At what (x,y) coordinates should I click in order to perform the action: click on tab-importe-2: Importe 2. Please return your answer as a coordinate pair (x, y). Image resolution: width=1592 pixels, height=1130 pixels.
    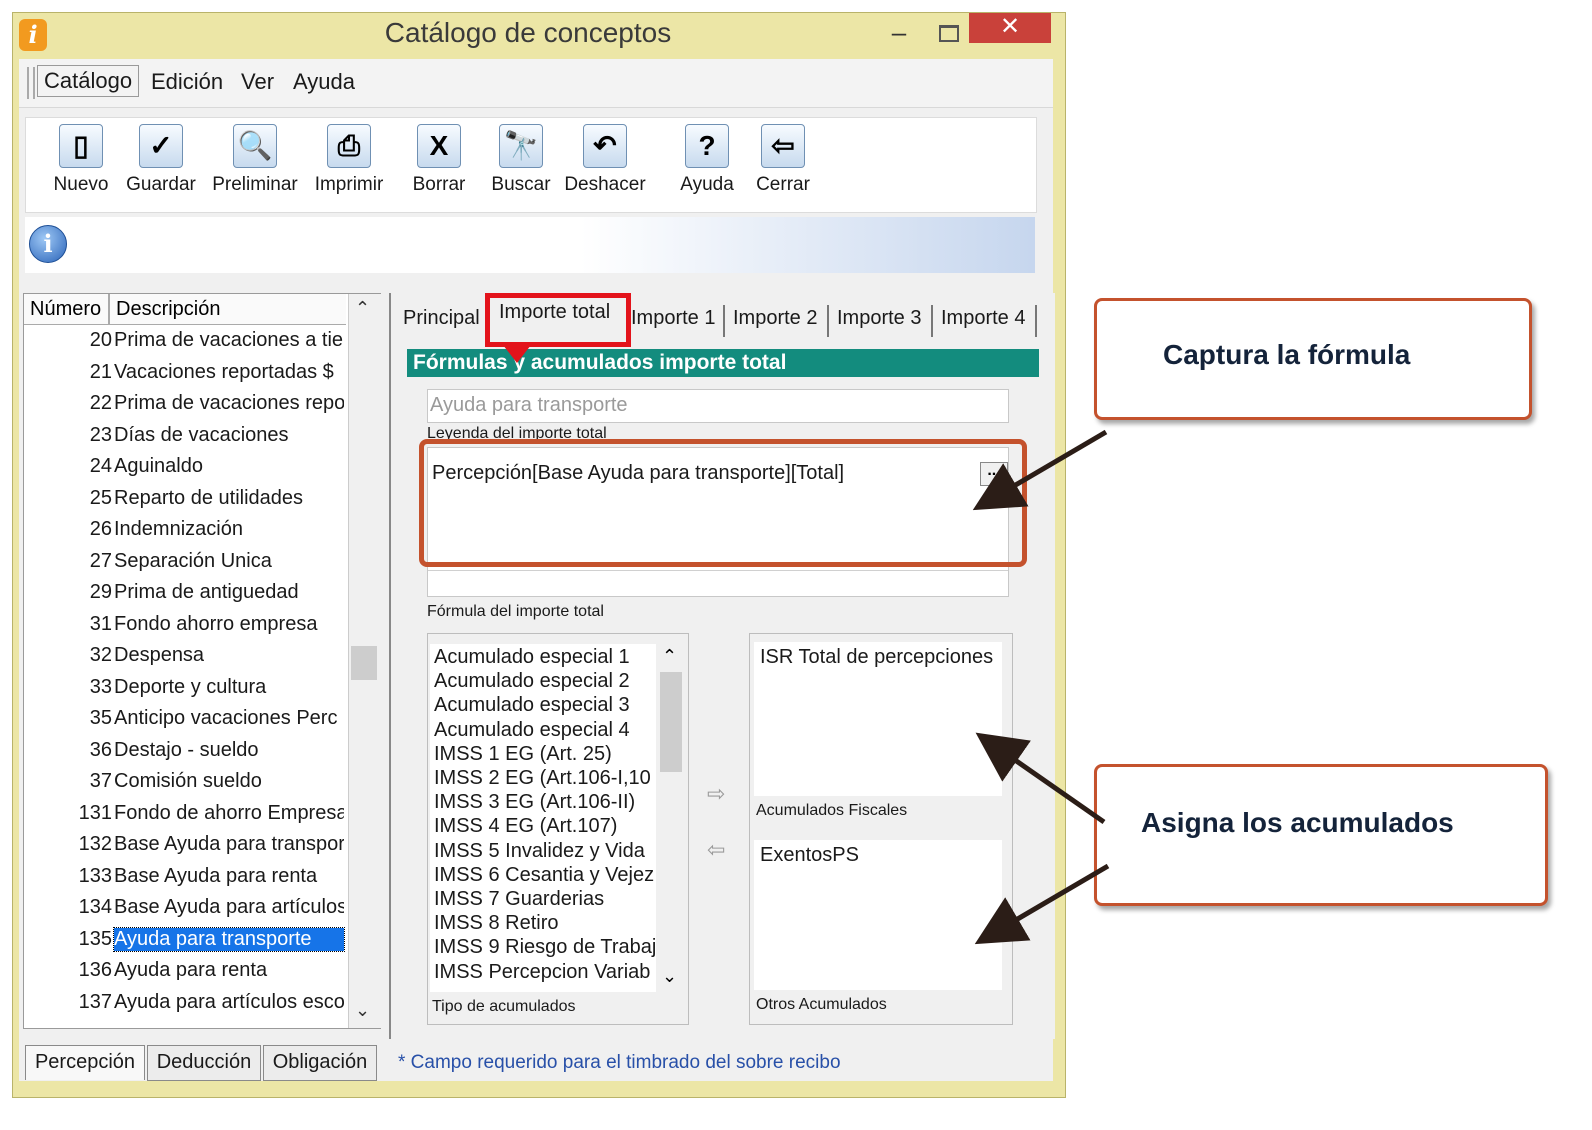
    Looking at the image, I should click on (775, 322).